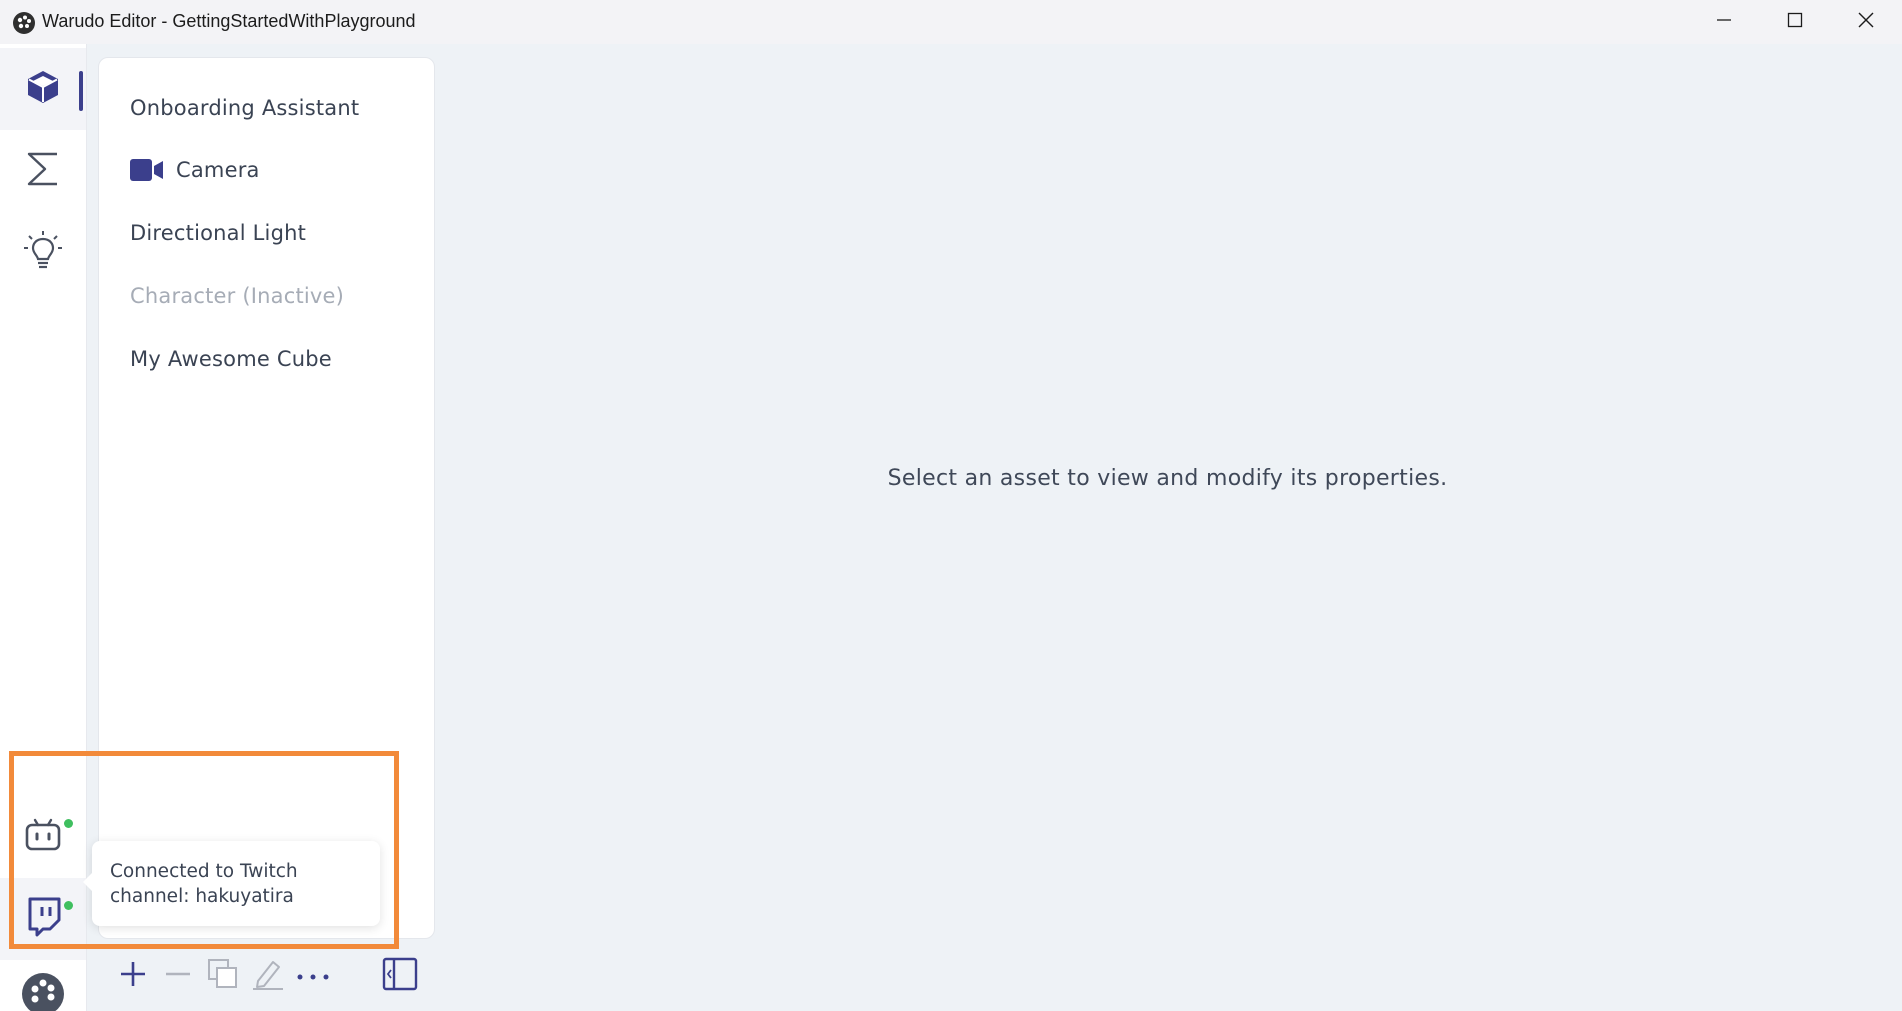 The image size is (1902, 1011). I want to click on activity-tips-button, so click(43, 253).